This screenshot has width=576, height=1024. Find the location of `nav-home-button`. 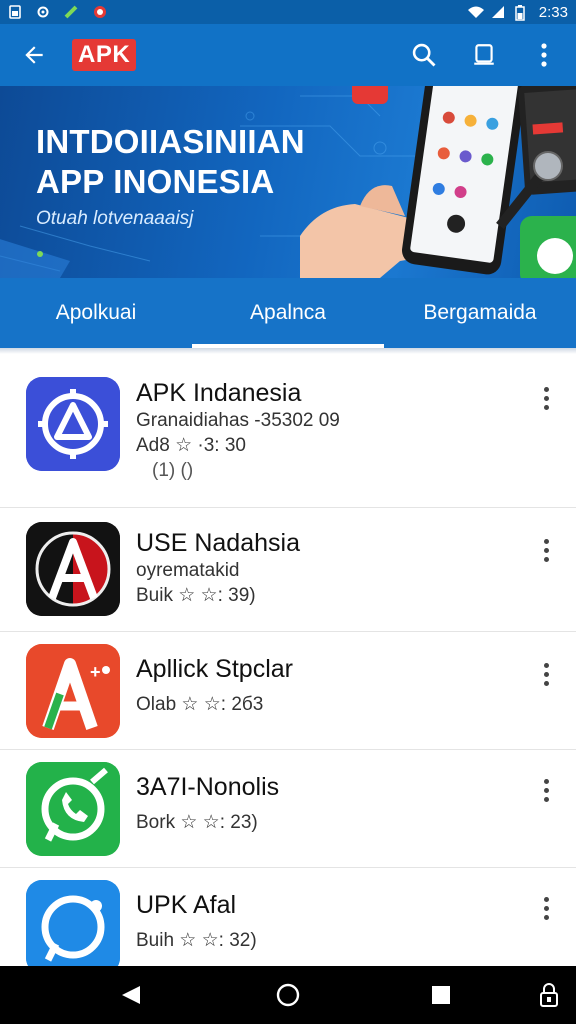

nav-home-button is located at coordinates (288, 995).